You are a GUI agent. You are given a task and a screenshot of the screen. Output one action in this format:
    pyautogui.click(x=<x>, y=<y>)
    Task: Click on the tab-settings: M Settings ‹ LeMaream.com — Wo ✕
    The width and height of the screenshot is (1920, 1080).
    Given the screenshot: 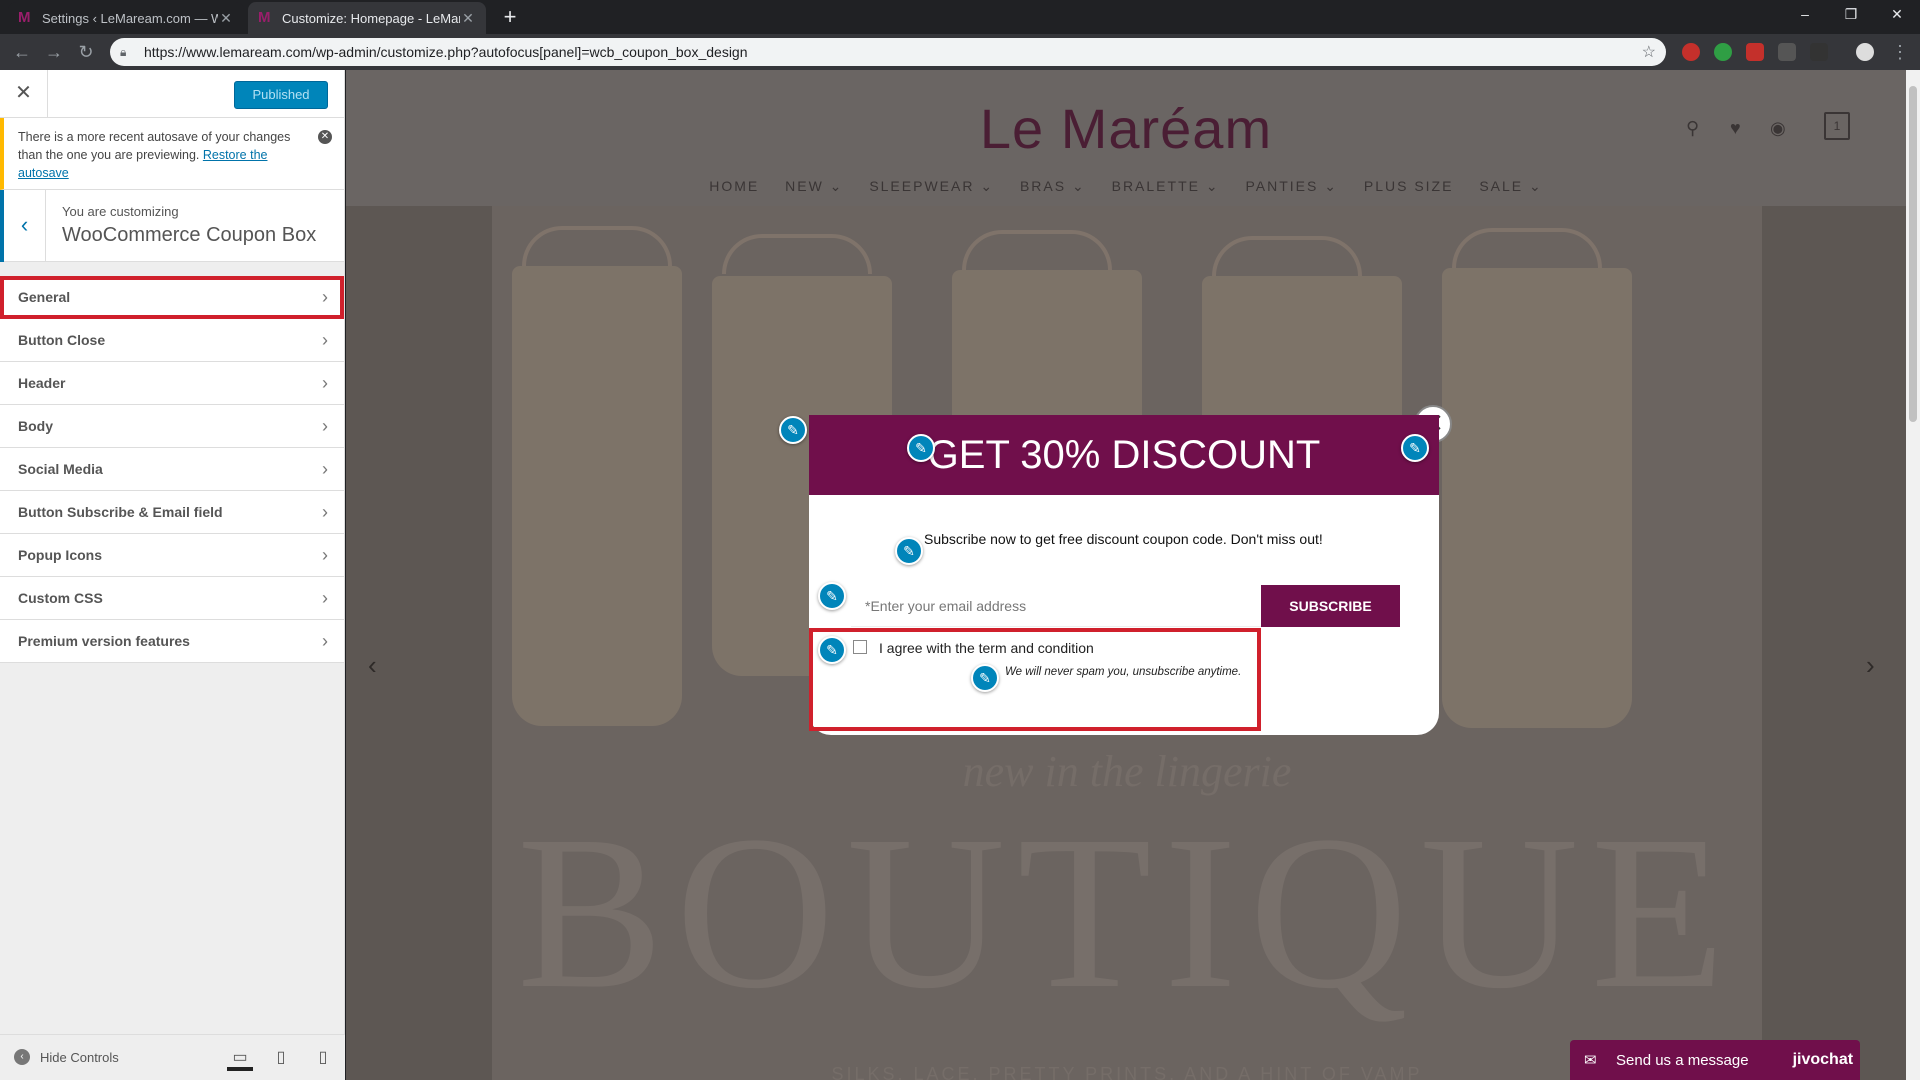 What is the action you would take?
    pyautogui.click(x=126, y=18)
    